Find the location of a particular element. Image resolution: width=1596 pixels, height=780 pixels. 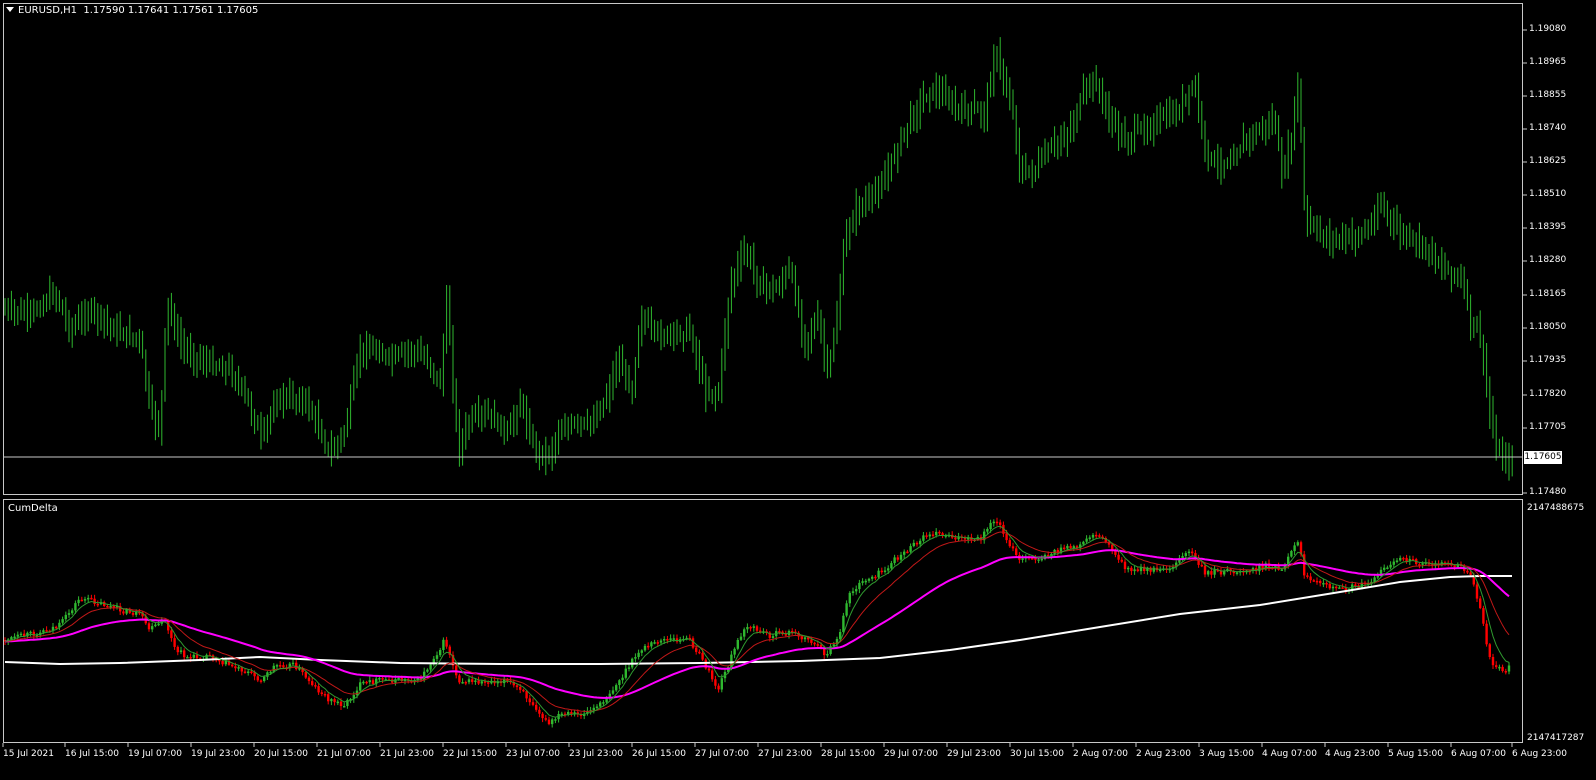

price-axis-label: 1.18165 is located at coordinates (1548, 294).